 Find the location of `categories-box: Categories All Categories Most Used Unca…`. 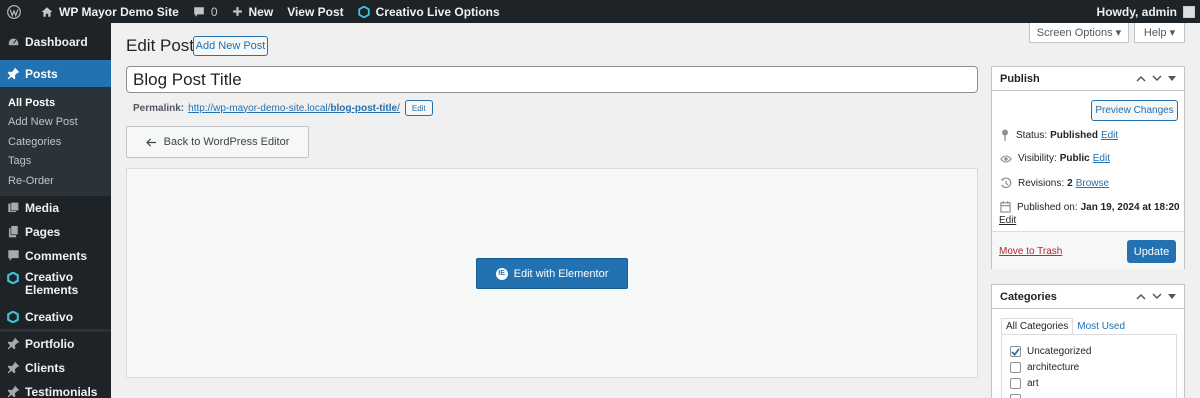

categories-box: Categories All Categories Most Used Unca… is located at coordinates (1088, 341).